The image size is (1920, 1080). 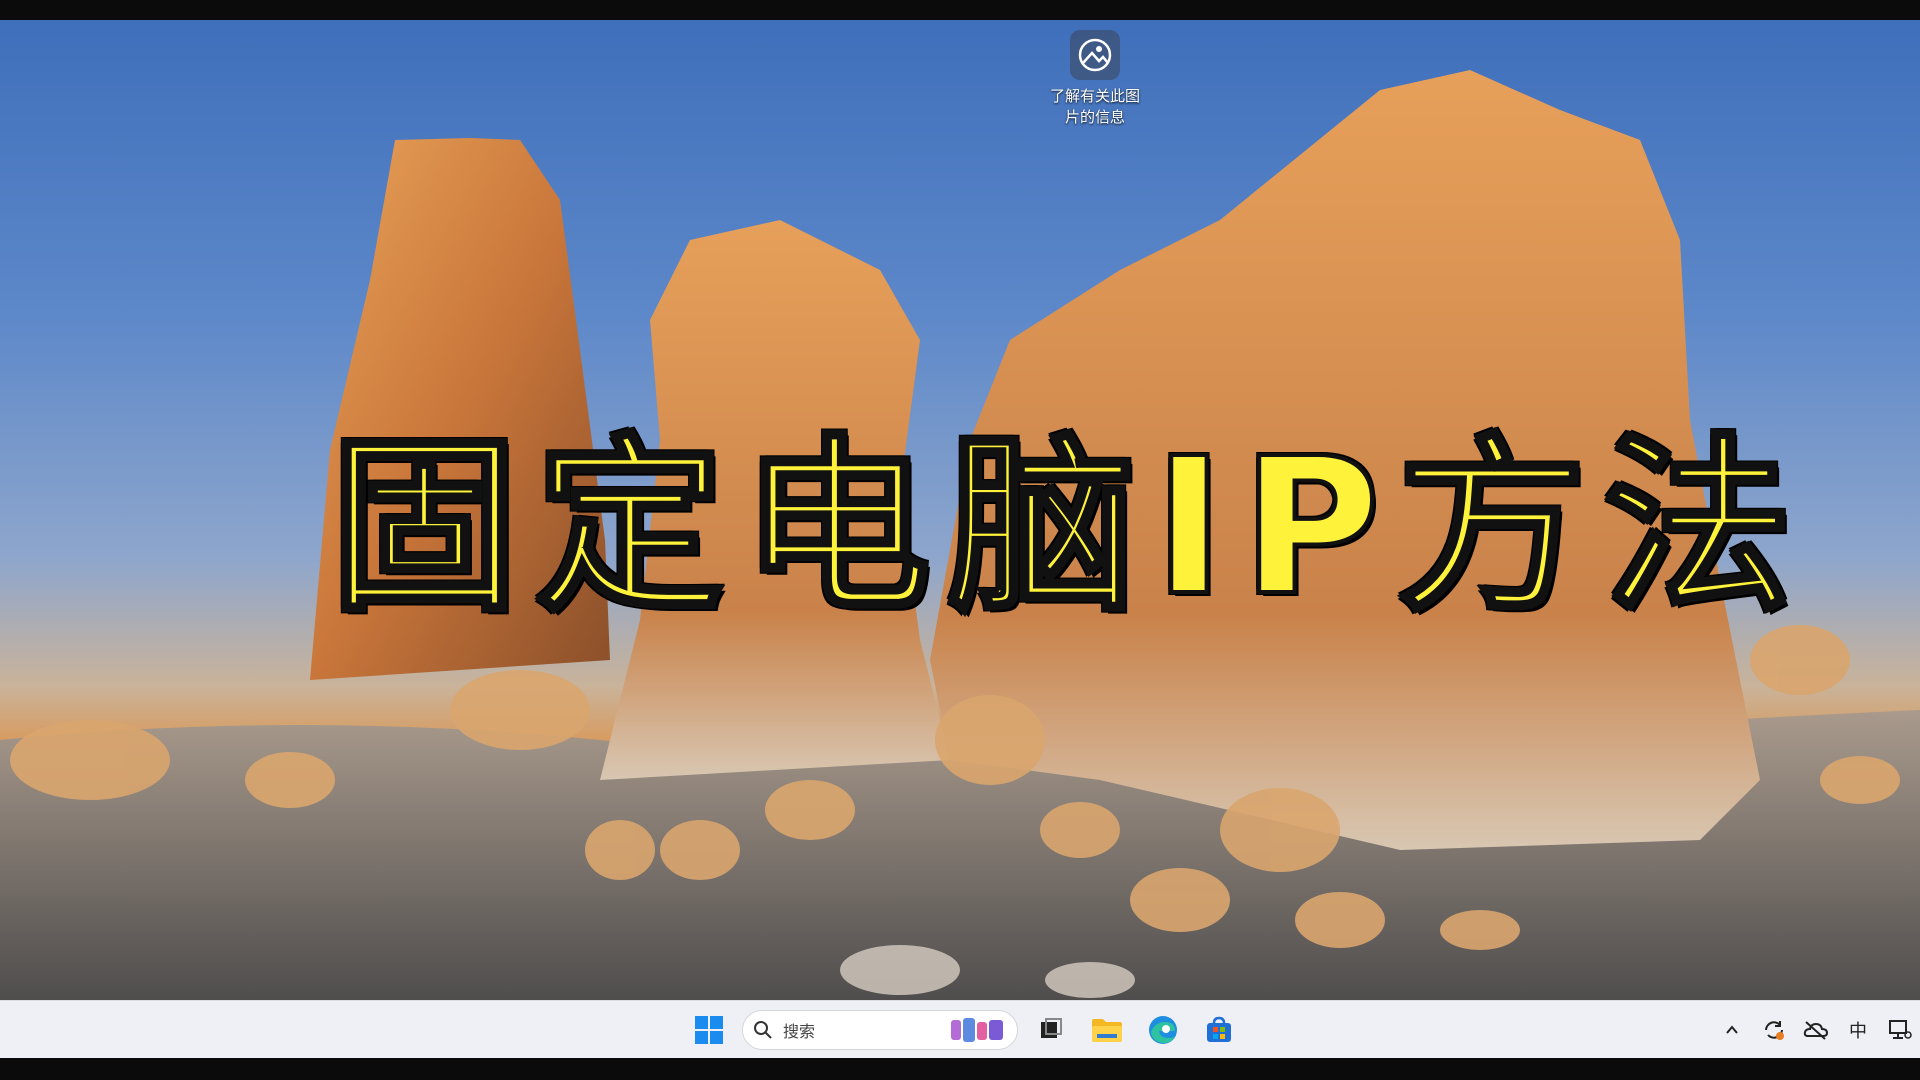 I want to click on chevron-up-icon, so click(x=1732, y=1029).